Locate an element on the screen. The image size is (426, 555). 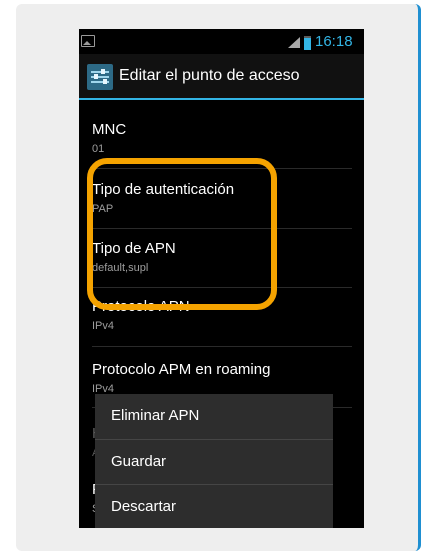
settings-sliders-icon is located at coordinates (100, 77).